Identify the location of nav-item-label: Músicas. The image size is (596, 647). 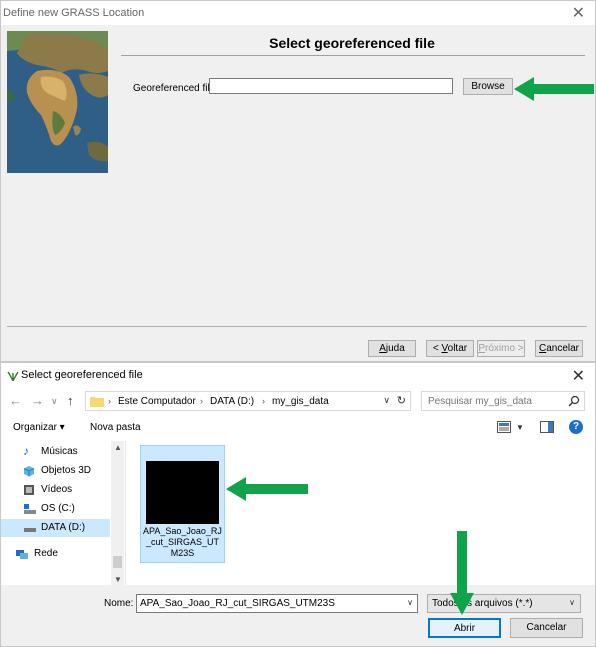
(59, 451).